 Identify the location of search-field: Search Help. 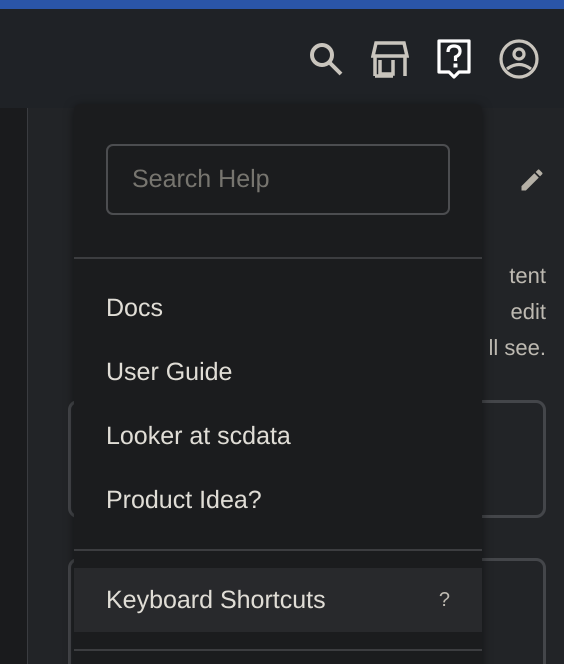
(278, 179).